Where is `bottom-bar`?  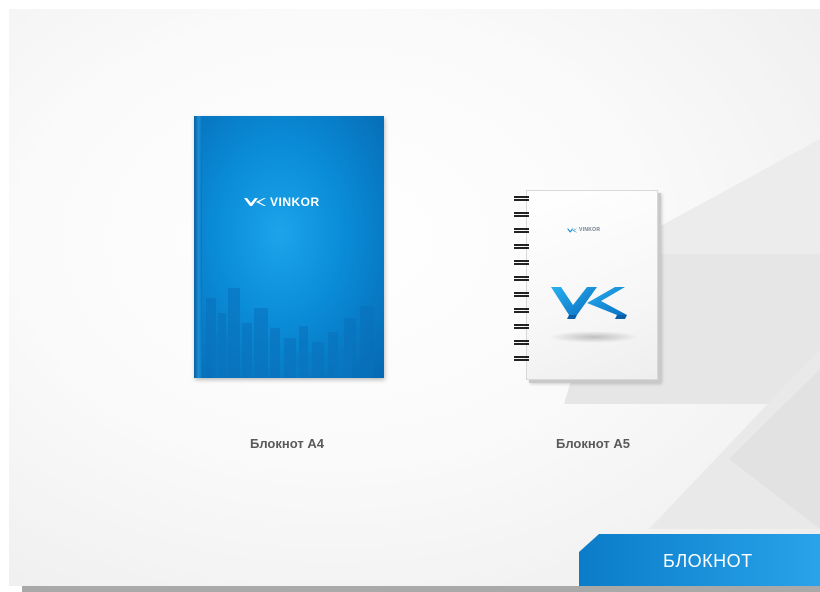 bottom-bar is located at coordinates (421, 589).